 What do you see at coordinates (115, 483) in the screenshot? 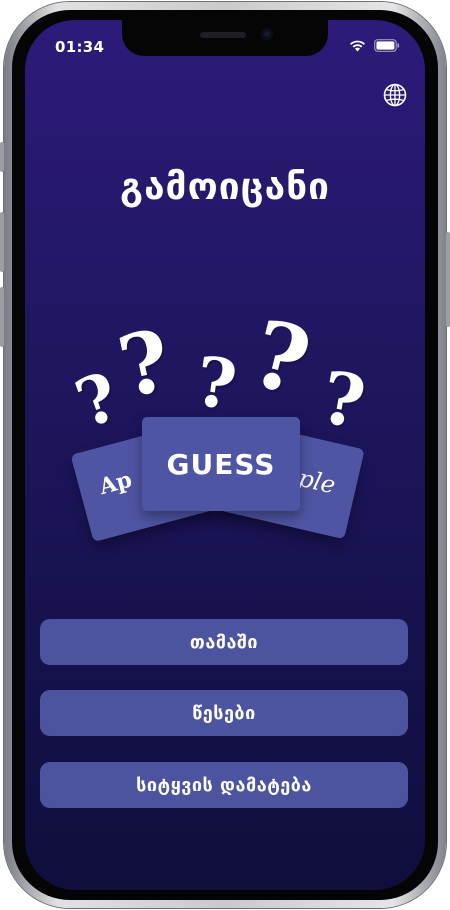
I see `left-card-text: Ap` at bounding box center [115, 483].